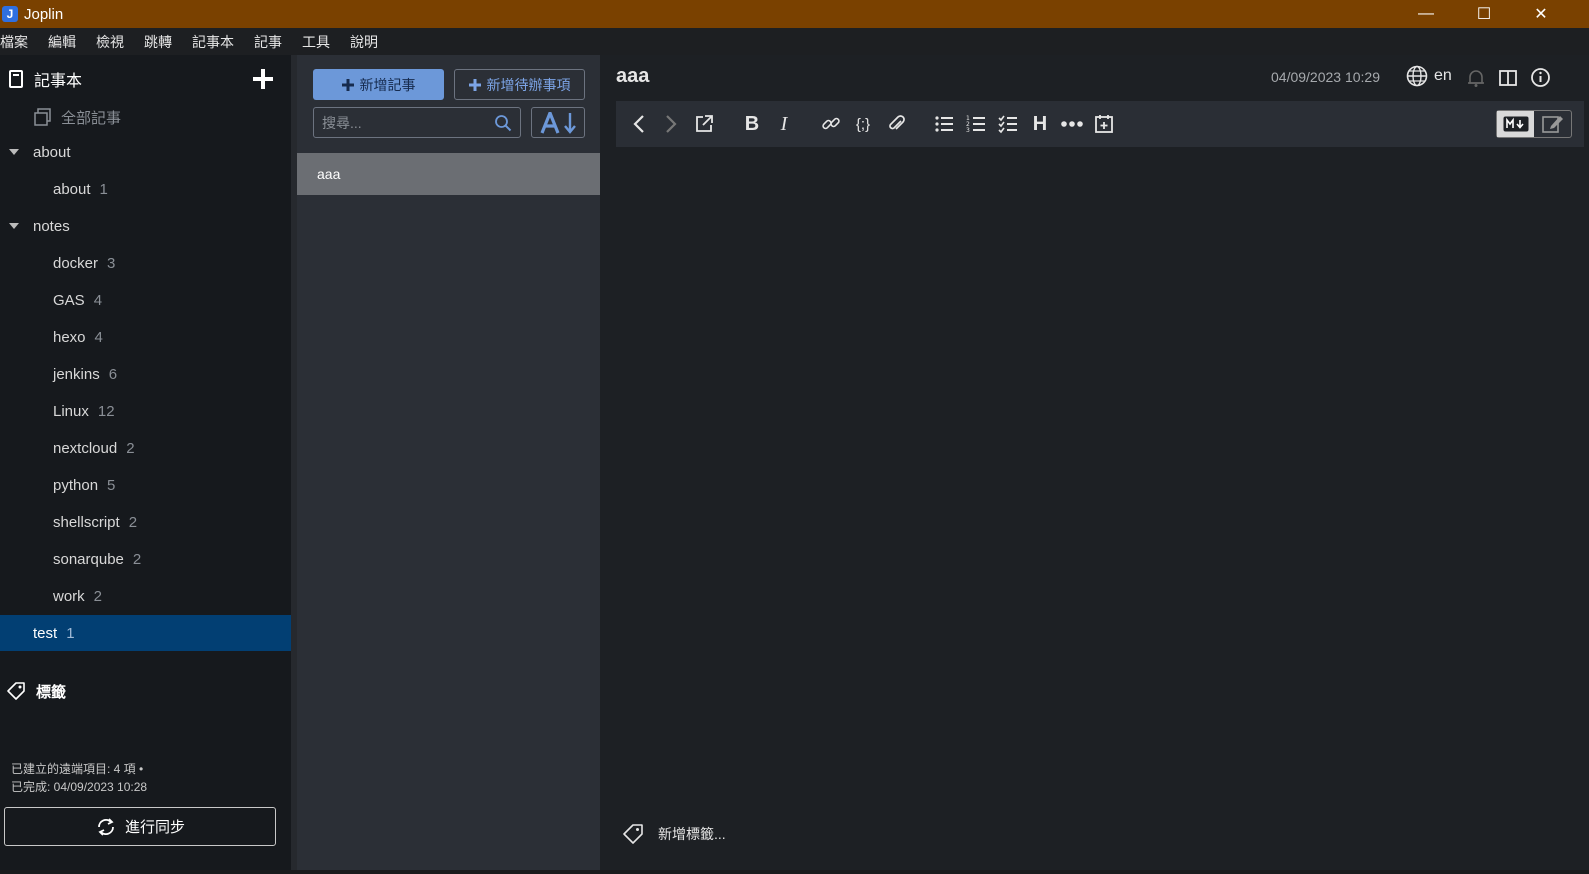  Describe the element at coordinates (158, 42) in the screenshot. I see `menu-go: 跳轉` at that location.